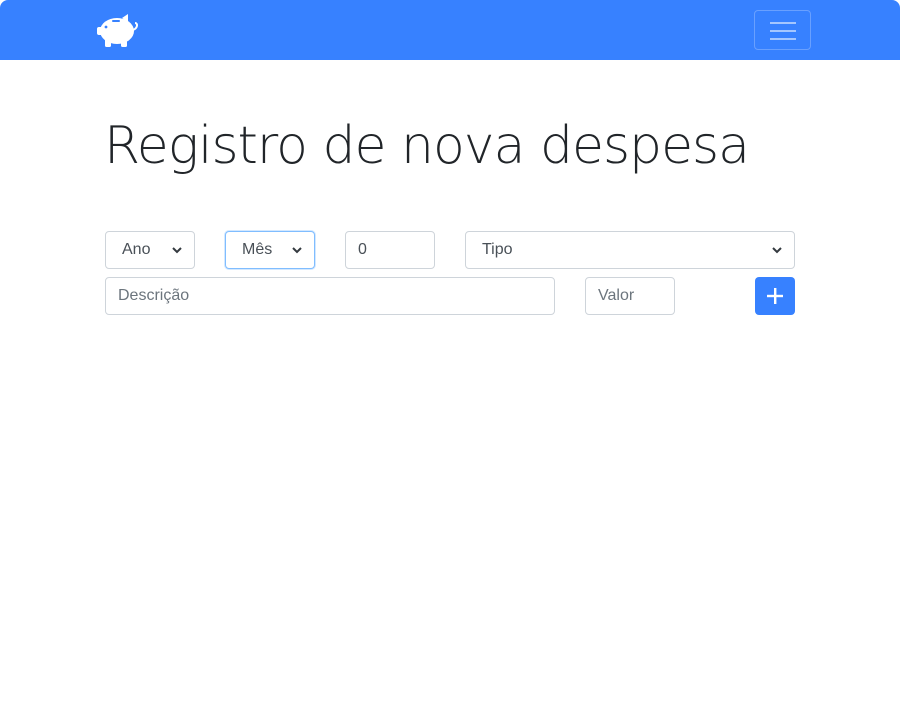  I want to click on piggy-bank-icon, so click(117, 30).